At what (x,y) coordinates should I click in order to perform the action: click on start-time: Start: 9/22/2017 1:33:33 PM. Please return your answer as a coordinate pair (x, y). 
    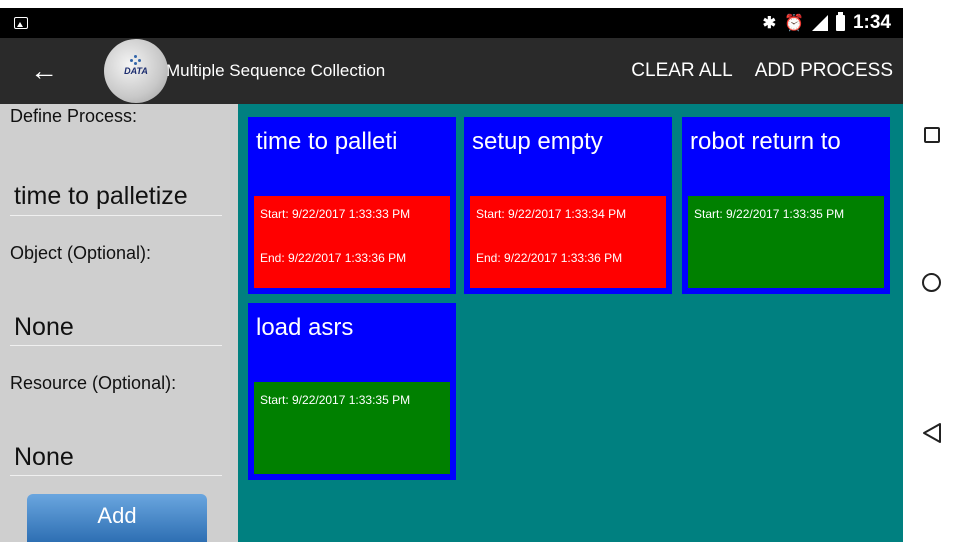
    Looking at the image, I should click on (335, 214).